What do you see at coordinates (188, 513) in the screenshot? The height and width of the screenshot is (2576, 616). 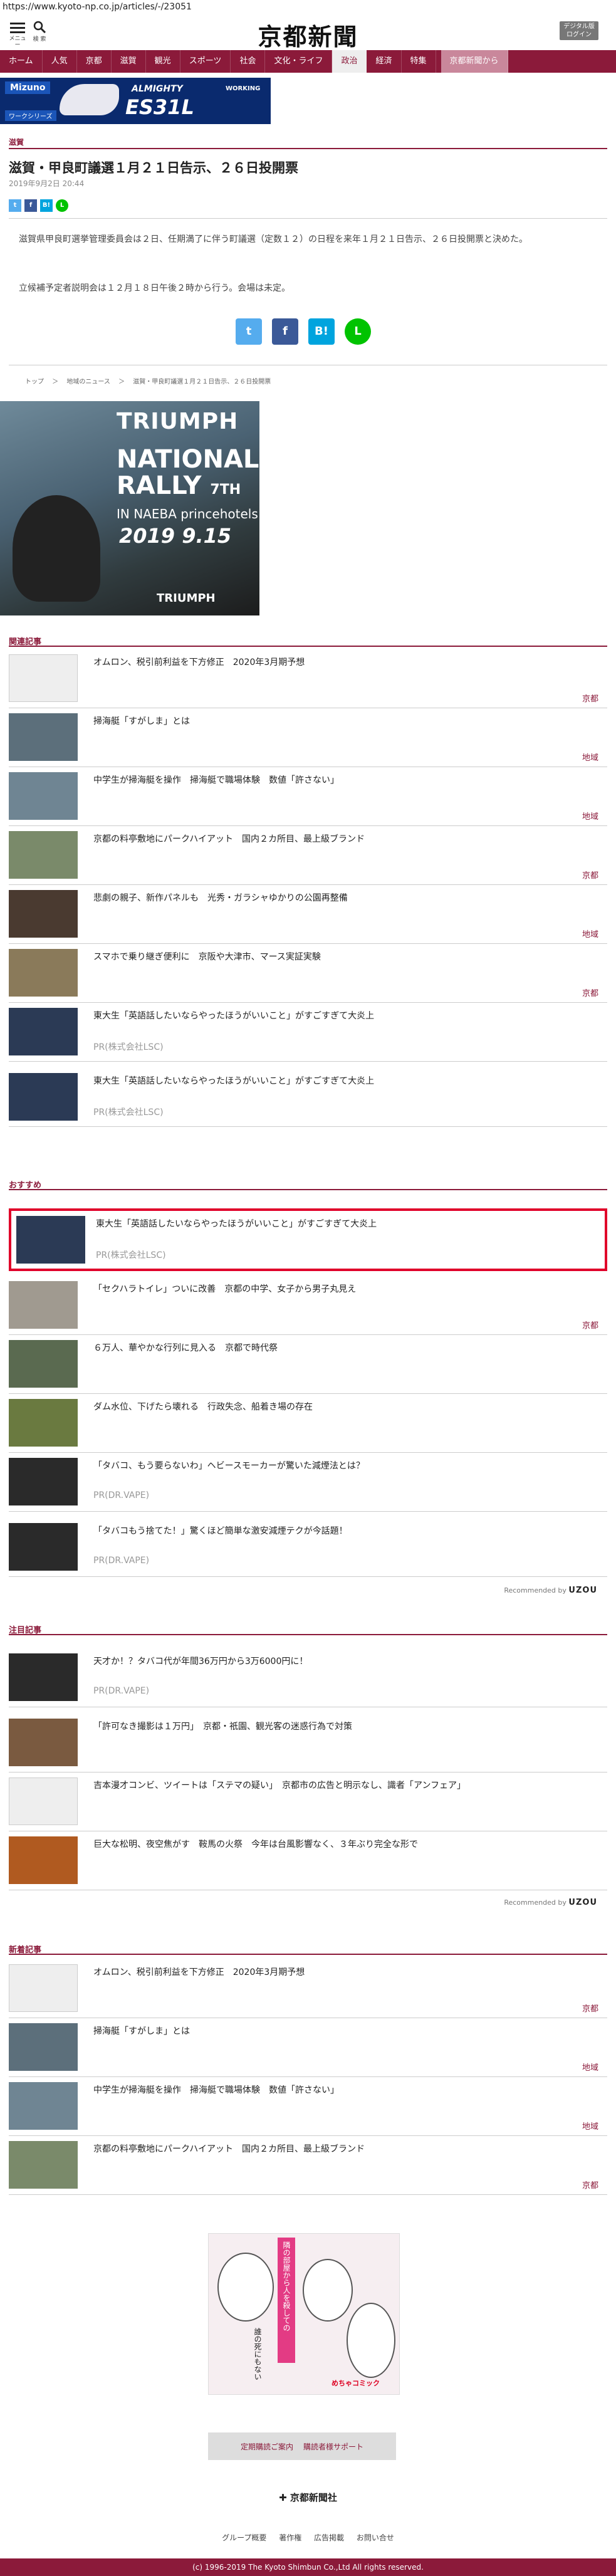 I see `ad-venue: IN NAEBA princehotels` at bounding box center [188, 513].